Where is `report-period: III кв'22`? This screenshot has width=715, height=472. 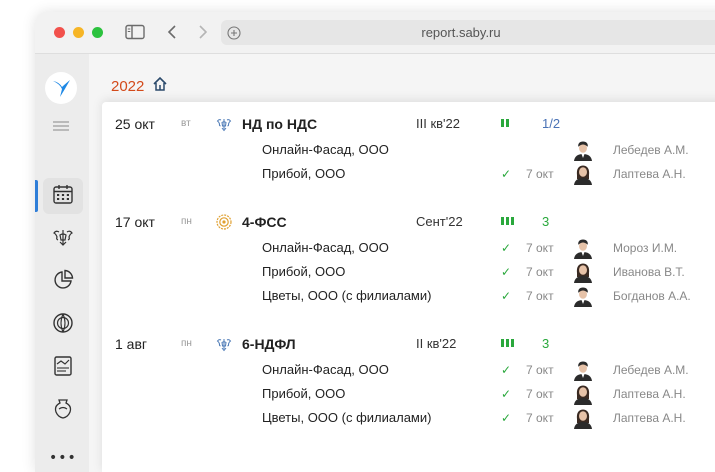 report-period: III кв'22 is located at coordinates (438, 123).